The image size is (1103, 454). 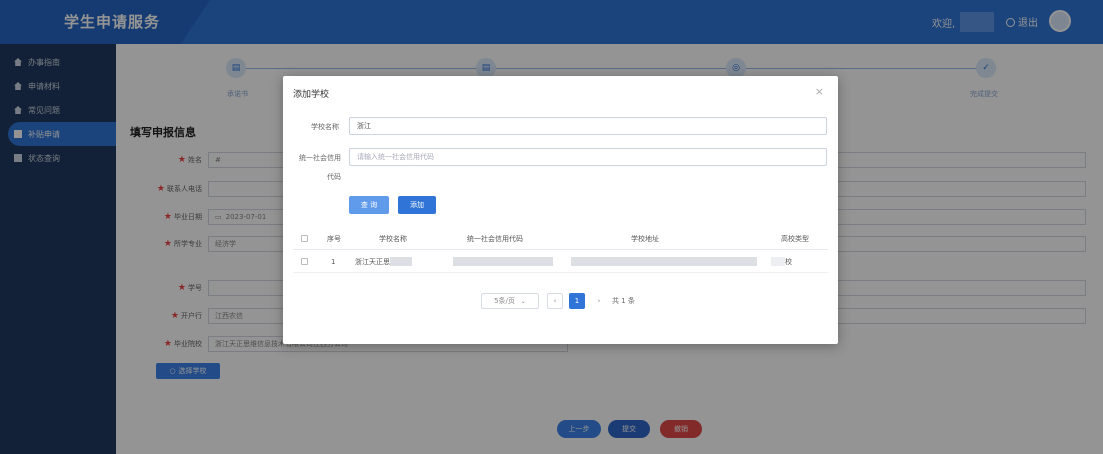 I want to click on row-address-redacted, so click(x=664, y=261).